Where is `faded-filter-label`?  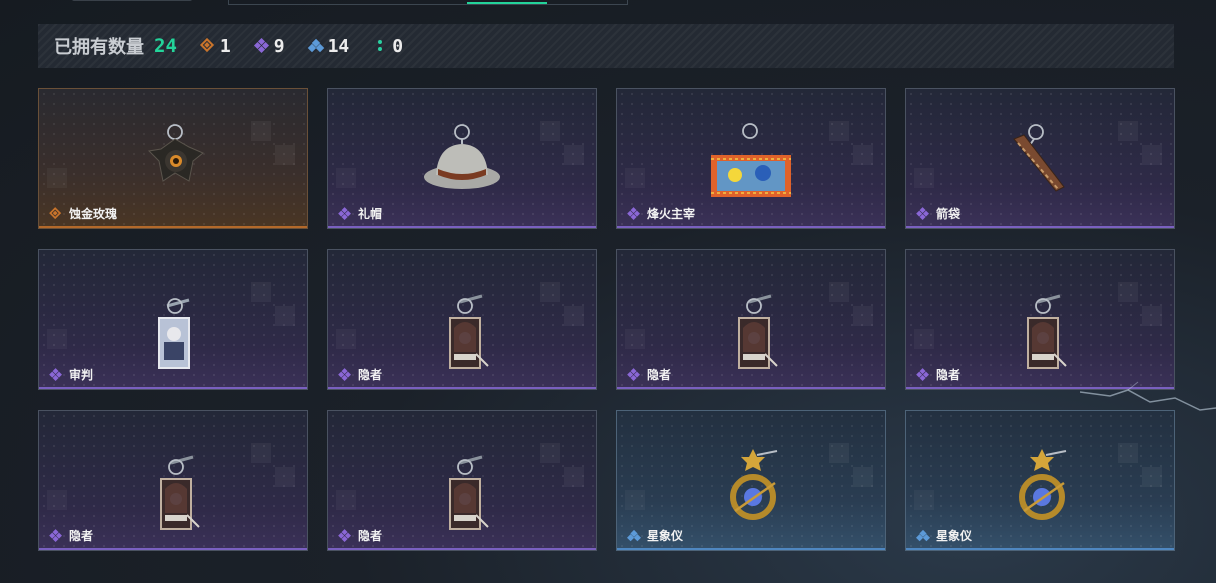 faded-filter-label is located at coordinates (132, 0).